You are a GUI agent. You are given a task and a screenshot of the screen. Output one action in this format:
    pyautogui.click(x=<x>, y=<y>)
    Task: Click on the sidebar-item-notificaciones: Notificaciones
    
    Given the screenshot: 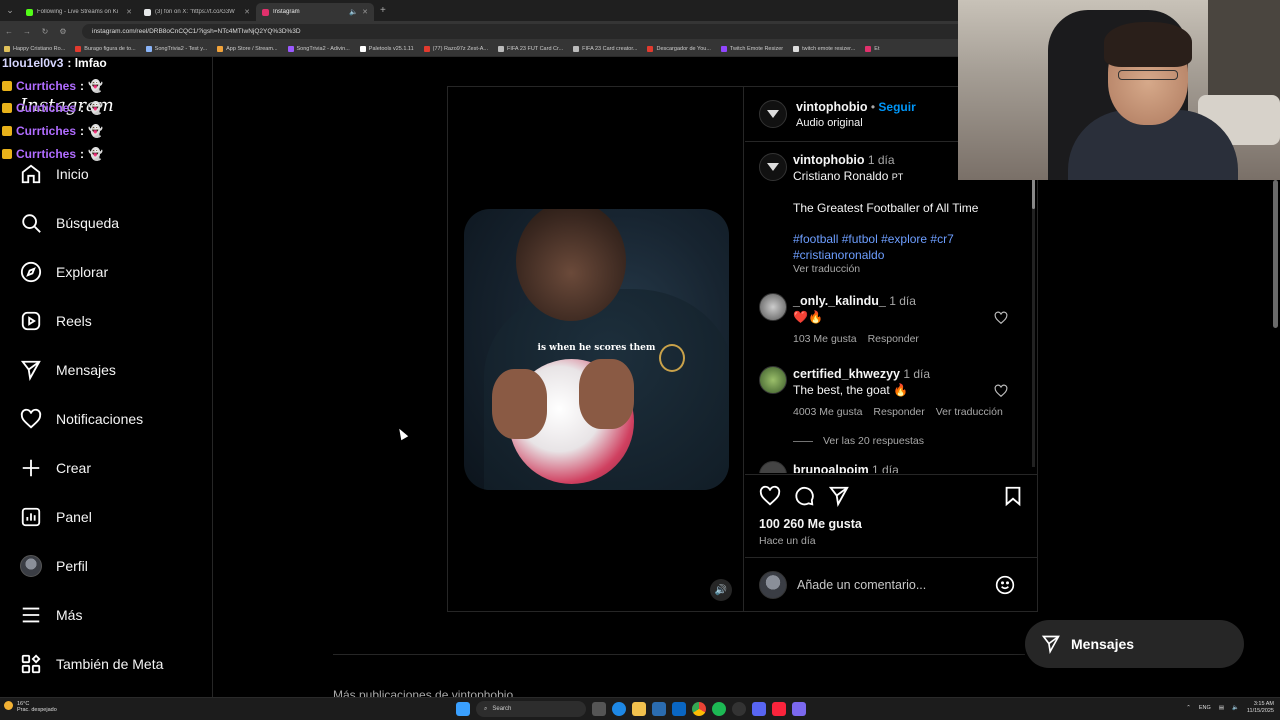 What is the action you would take?
    pyautogui.click(x=81, y=419)
    